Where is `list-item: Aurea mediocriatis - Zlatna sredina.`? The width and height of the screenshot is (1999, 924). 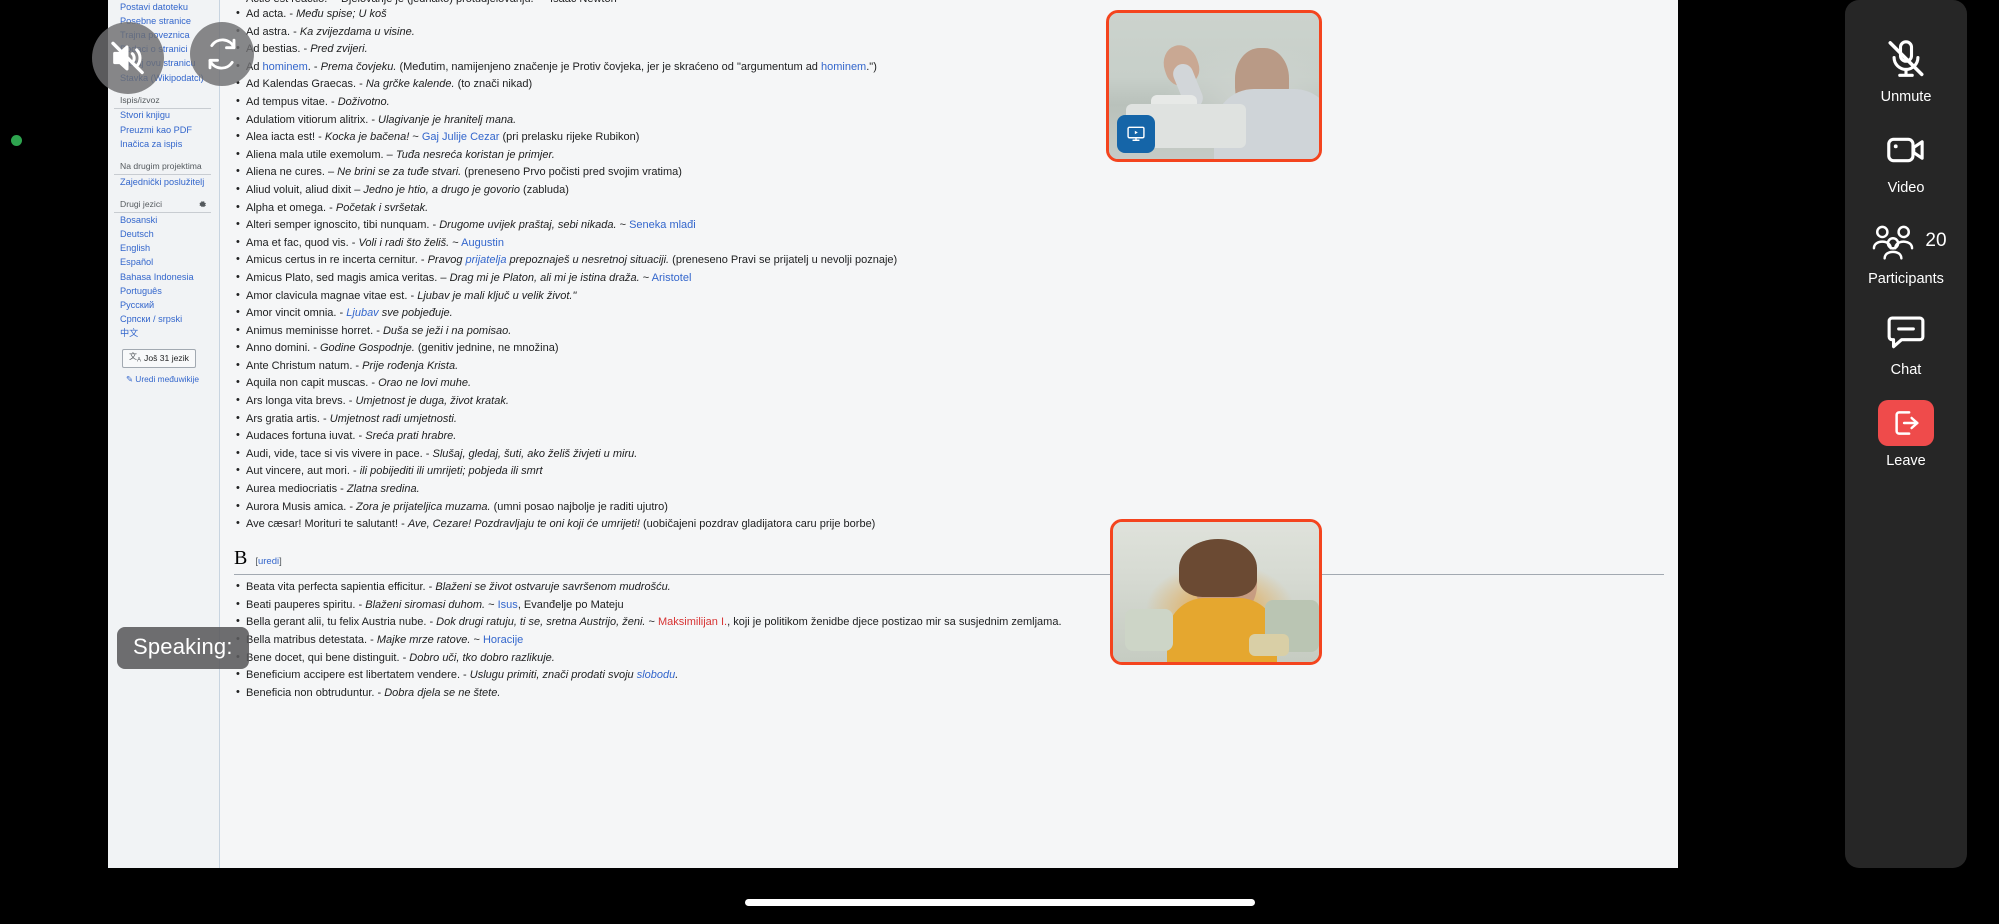
list-item: Aurea mediocriatis - Zlatna sredina. is located at coordinates (949, 489).